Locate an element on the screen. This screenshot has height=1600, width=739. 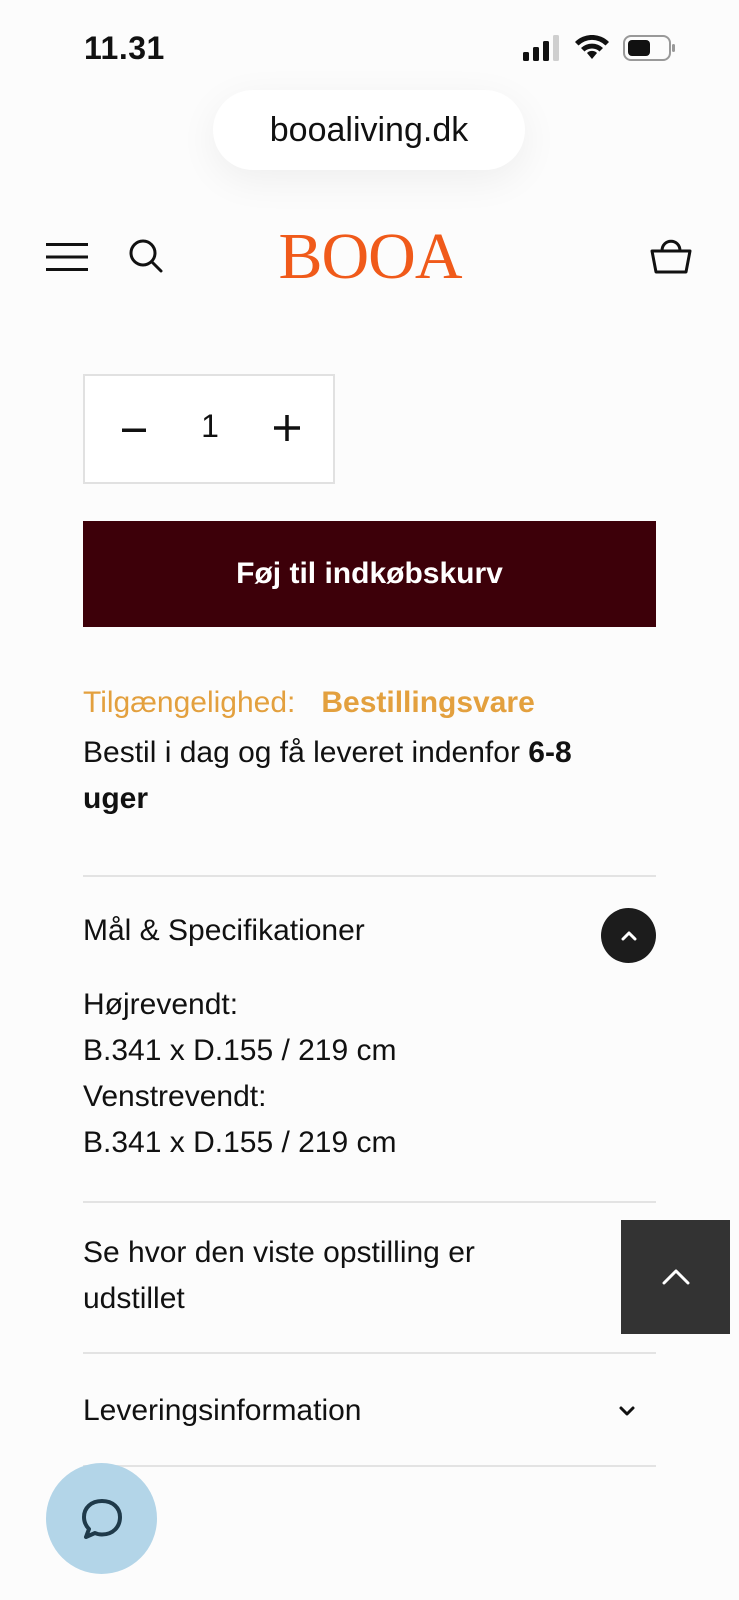
status-icons is located at coordinates (600, 48).